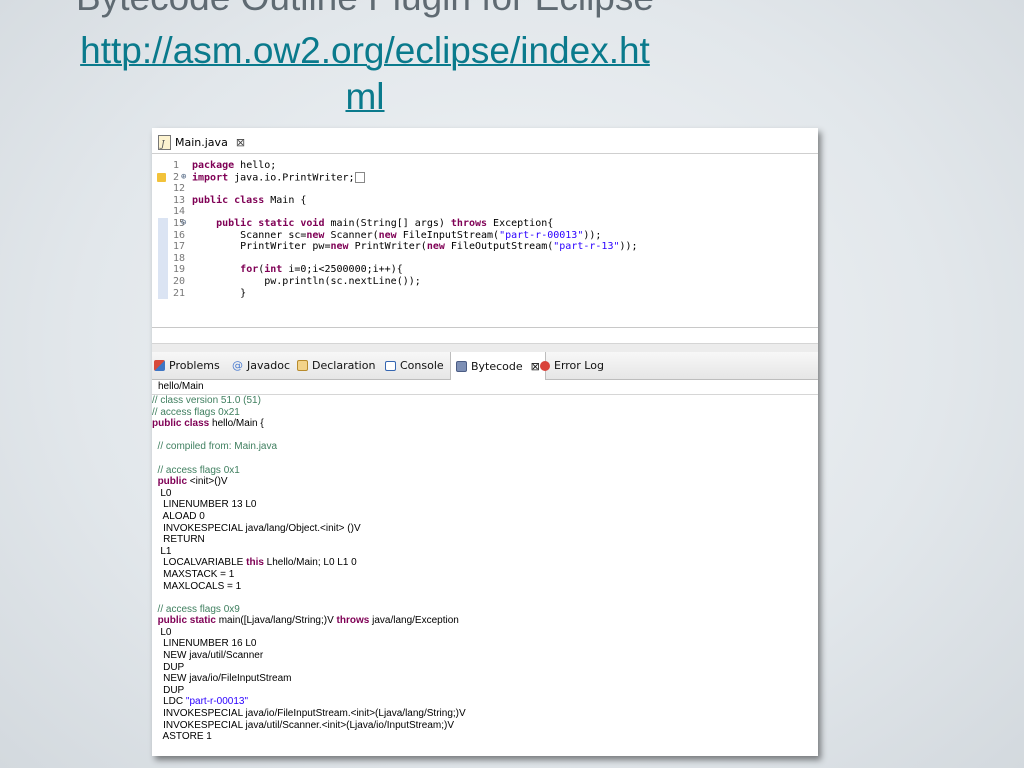 The height and width of the screenshot is (768, 1024). Describe the element at coordinates (498, 366) in the screenshot. I see `view-tab-bytecode: Bytecode ⊠` at that location.